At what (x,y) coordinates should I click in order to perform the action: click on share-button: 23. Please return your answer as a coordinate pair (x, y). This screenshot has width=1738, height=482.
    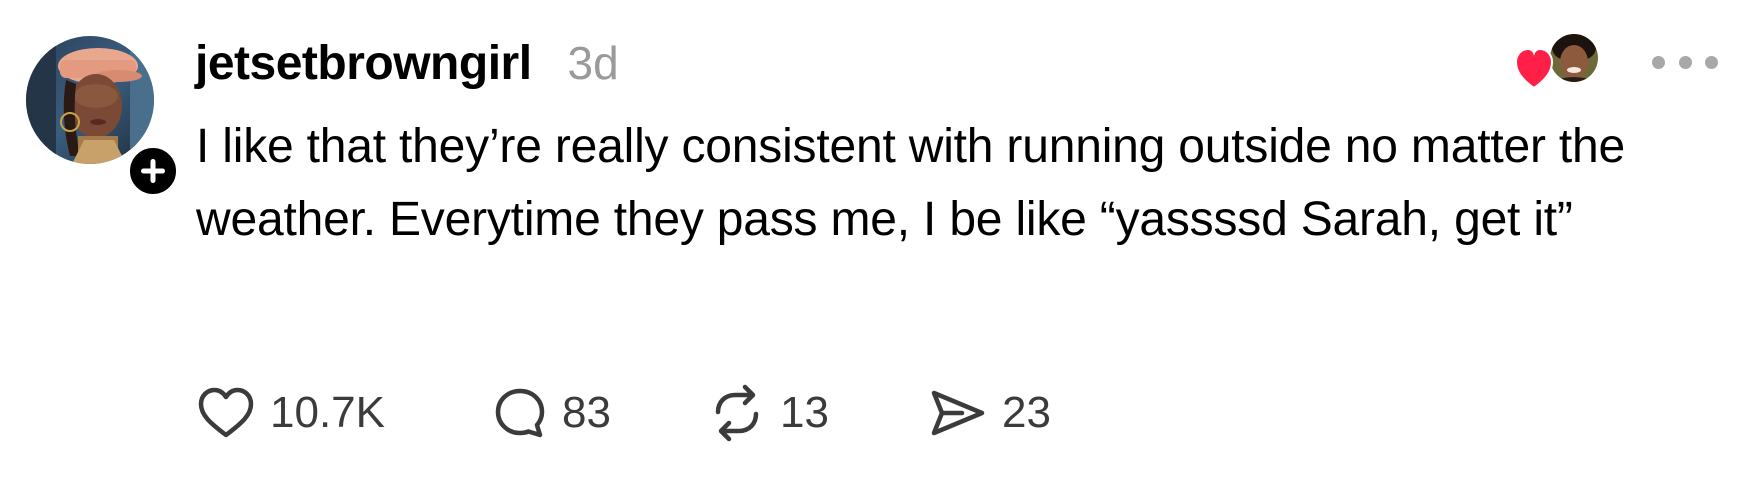
    Looking at the image, I should click on (989, 413).